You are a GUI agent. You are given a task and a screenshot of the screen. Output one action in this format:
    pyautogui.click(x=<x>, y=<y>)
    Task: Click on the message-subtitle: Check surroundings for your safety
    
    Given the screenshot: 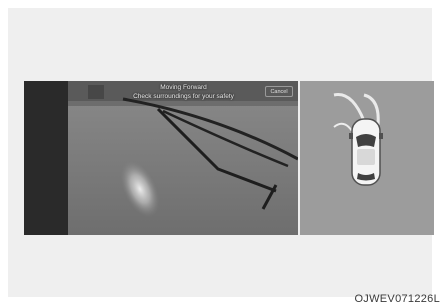 What is the action you would take?
    pyautogui.click(x=183, y=96)
    